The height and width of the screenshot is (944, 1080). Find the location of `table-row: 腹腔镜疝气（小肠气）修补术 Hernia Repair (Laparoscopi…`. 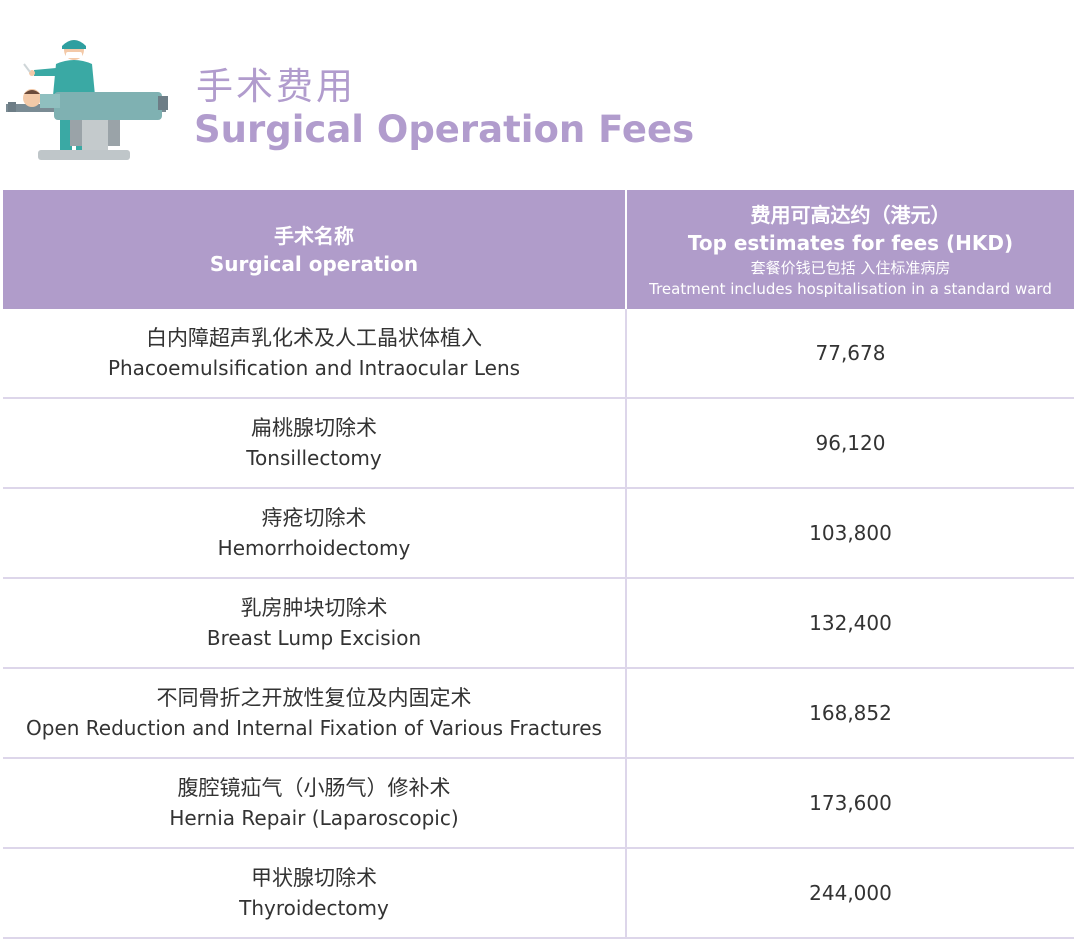

table-row: 腹腔镜疝气（小肠气）修补术 Hernia Repair (Laparoscopi… is located at coordinates (538, 804).